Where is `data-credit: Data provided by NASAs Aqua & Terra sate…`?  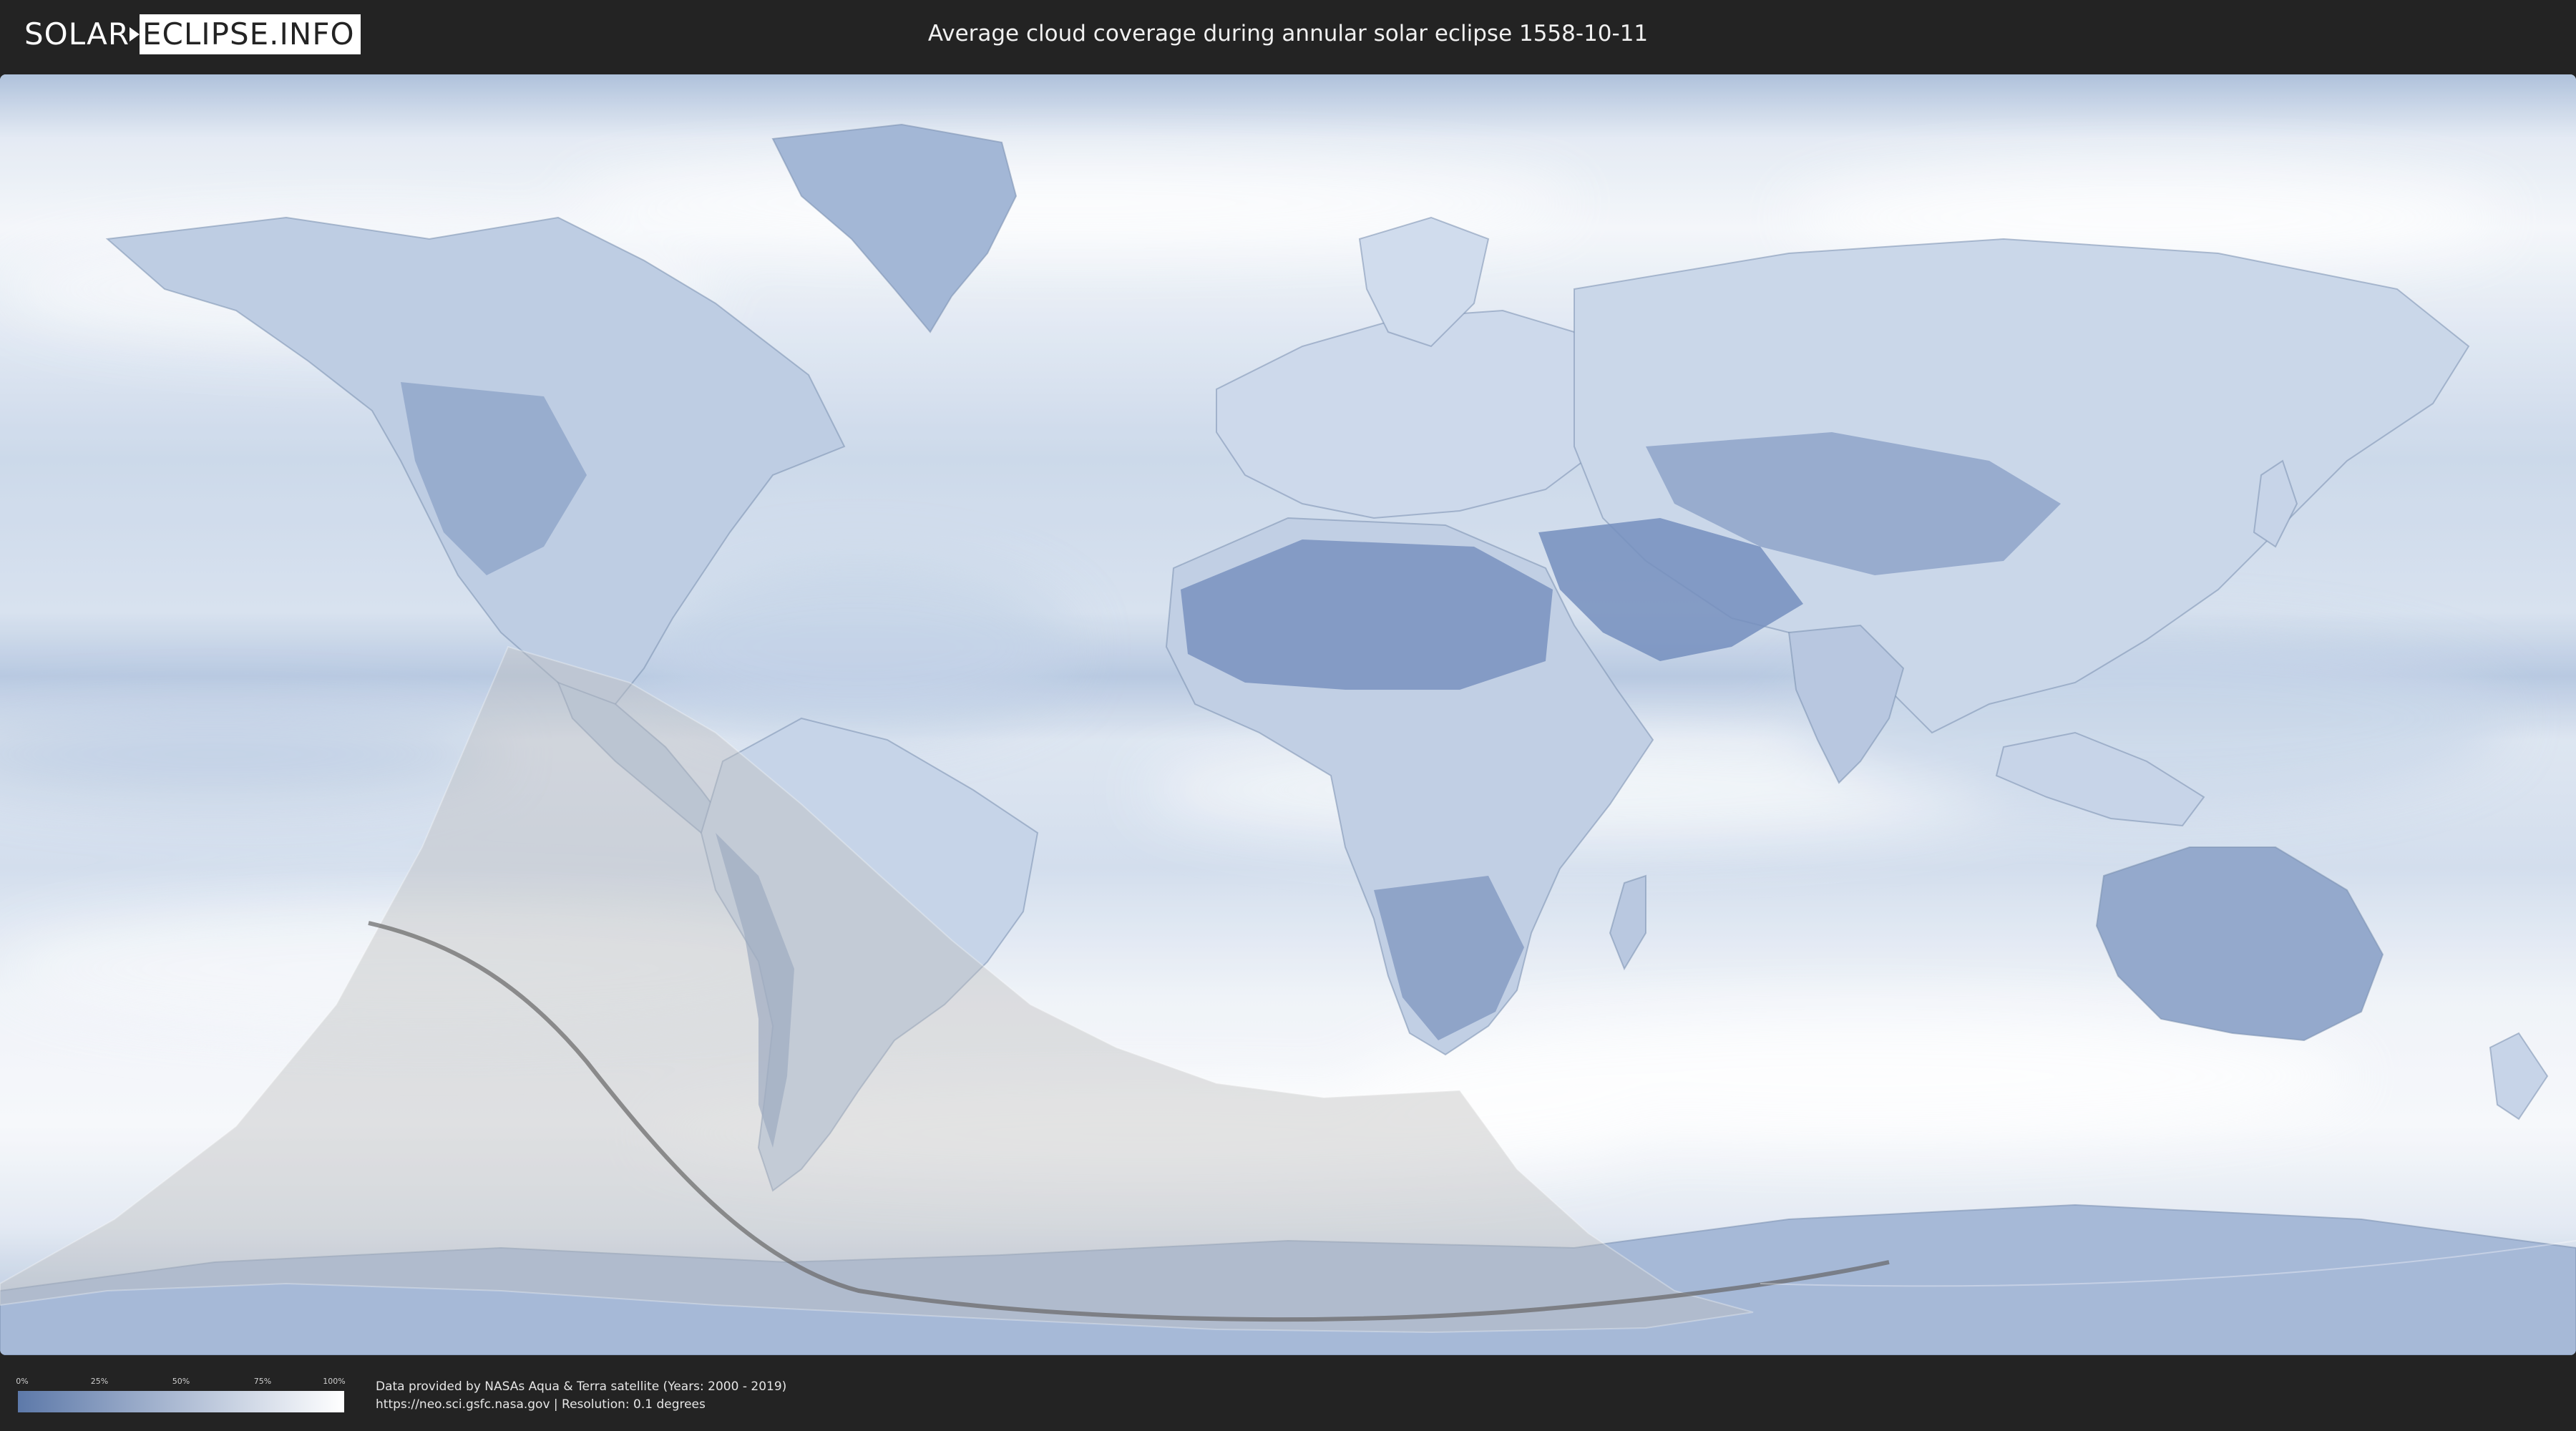
data-credit: Data provided by NASAs Aqua & Terra sate… is located at coordinates (581, 1396).